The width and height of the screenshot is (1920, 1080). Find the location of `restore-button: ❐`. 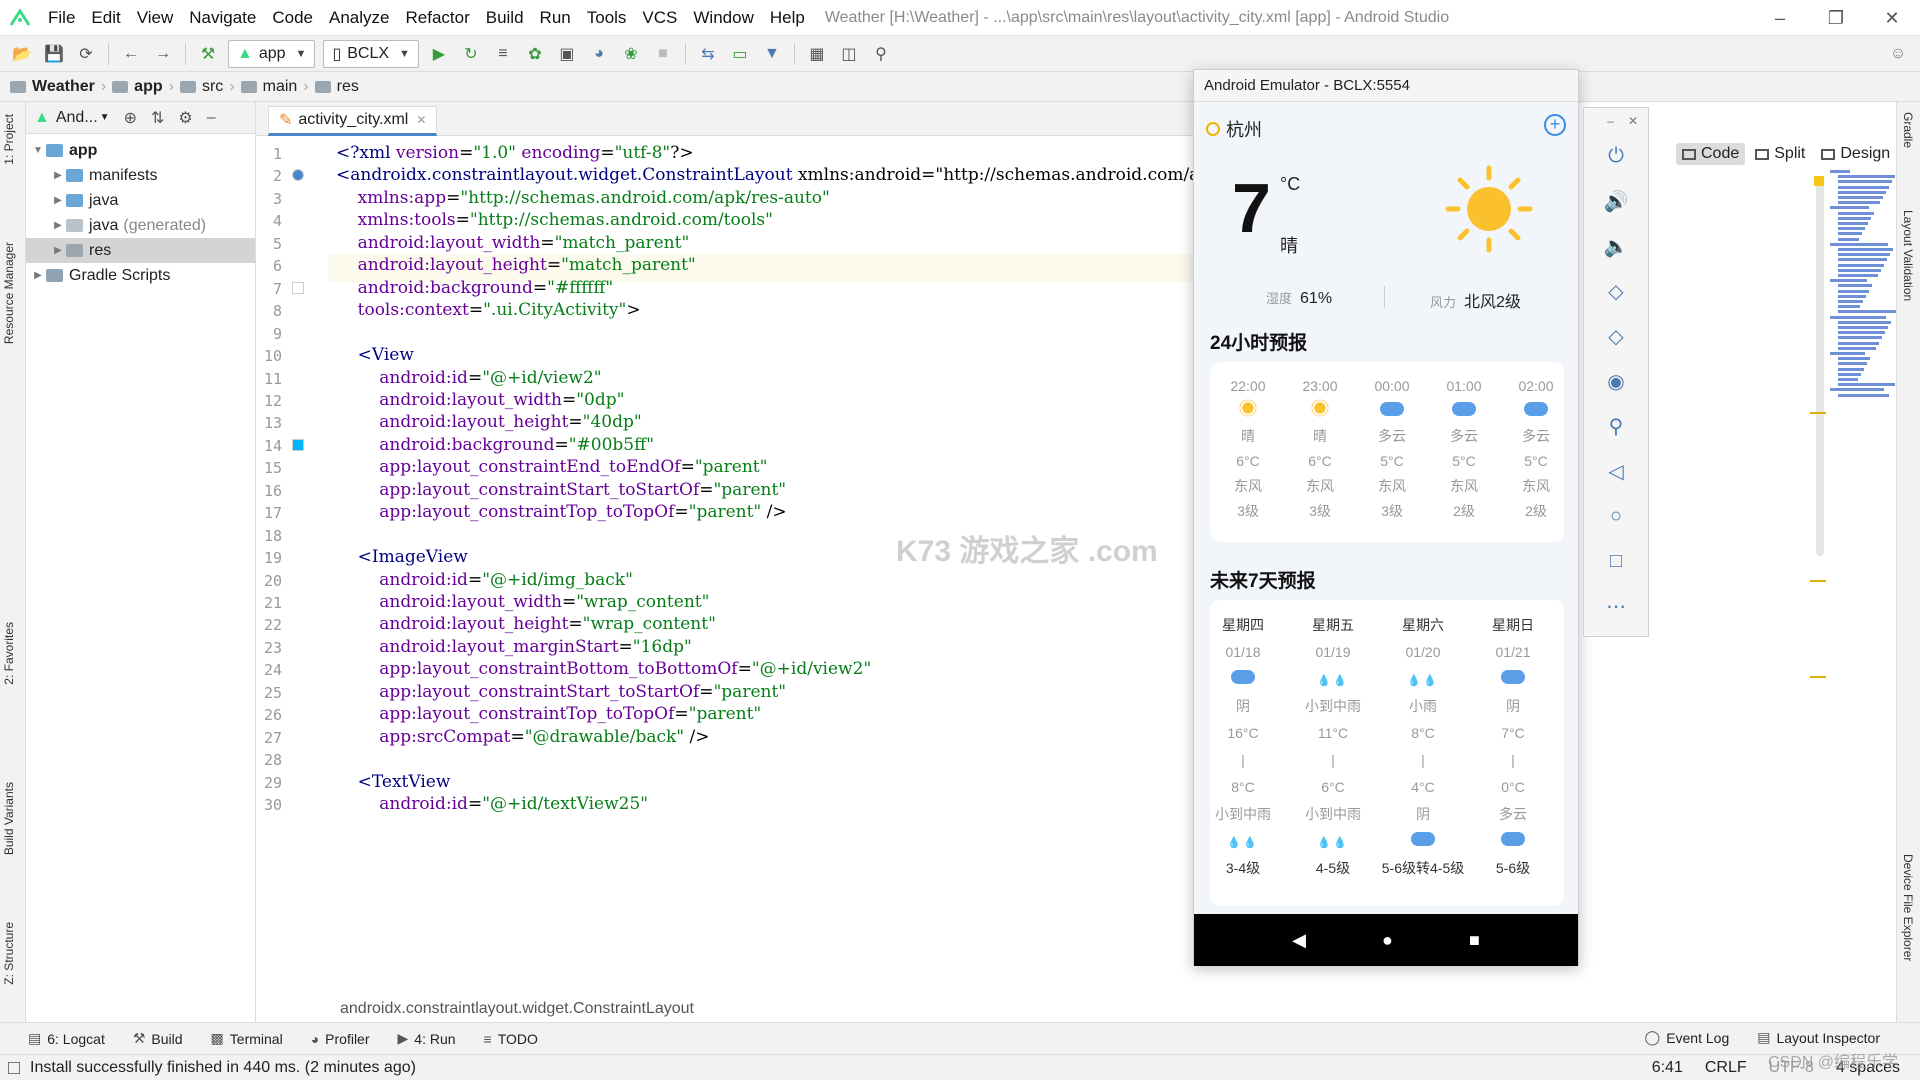

restore-button: ❐ is located at coordinates (1836, 18).